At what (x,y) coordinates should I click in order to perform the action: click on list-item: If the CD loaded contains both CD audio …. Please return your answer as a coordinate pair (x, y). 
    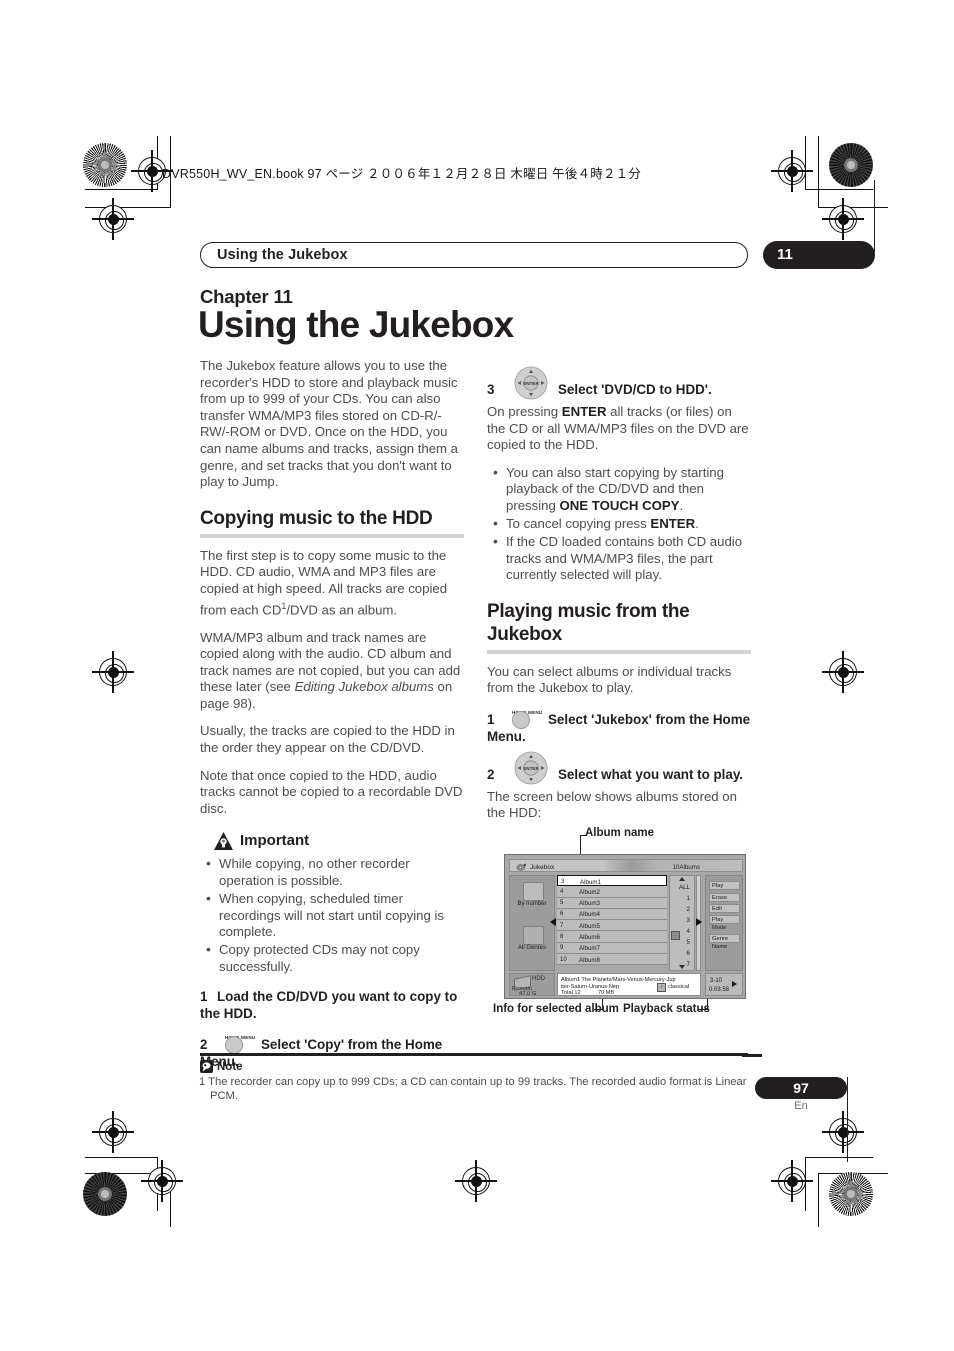
    Looking at the image, I should click on (619, 558).